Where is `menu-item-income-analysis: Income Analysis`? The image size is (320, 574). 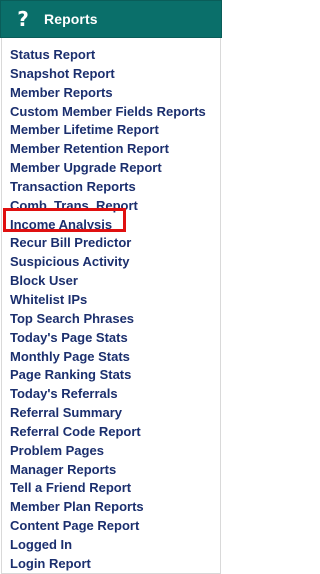 menu-item-income-analysis: Income Analysis is located at coordinates (111, 225).